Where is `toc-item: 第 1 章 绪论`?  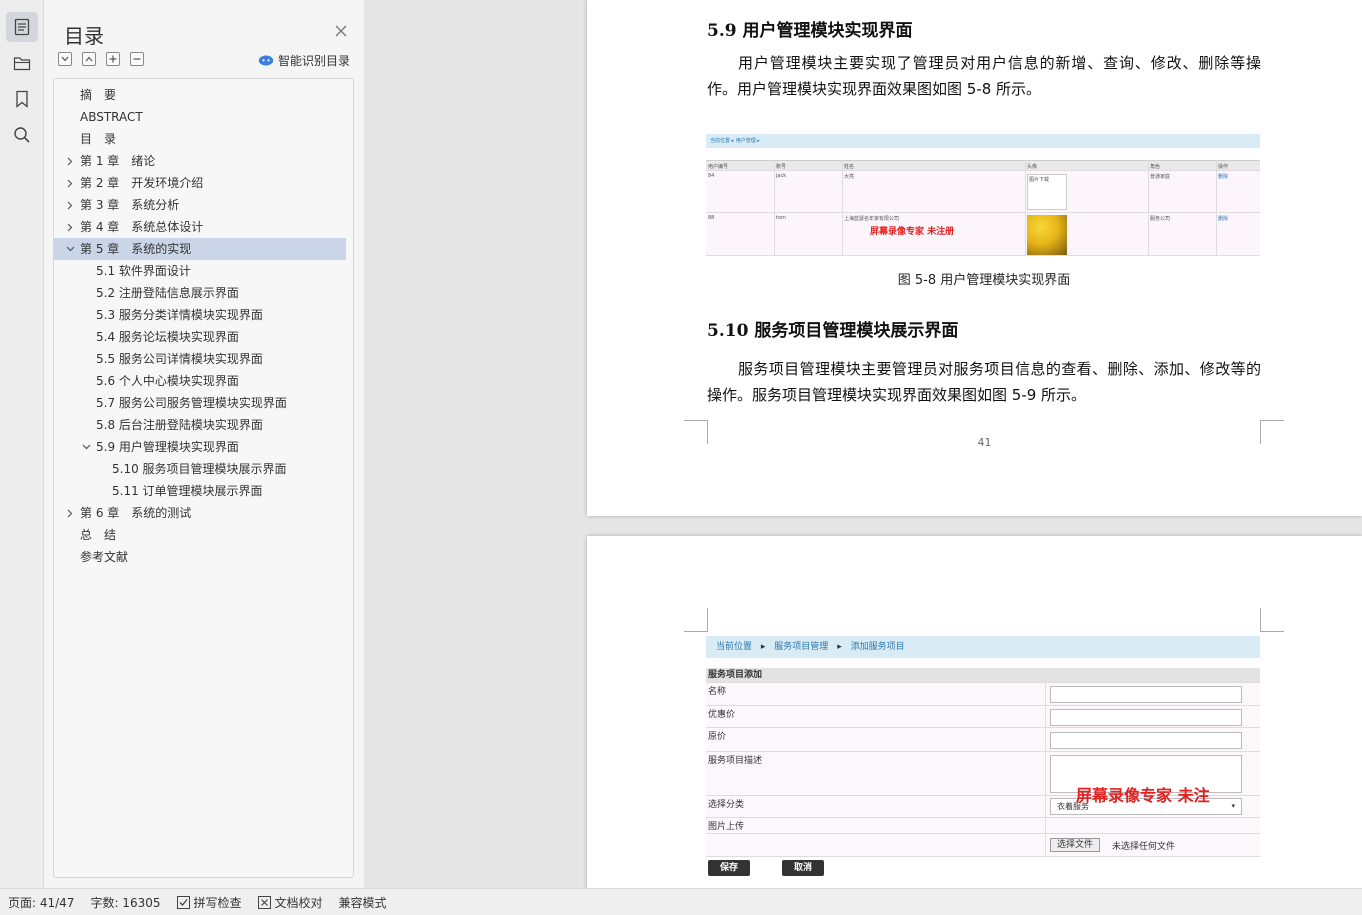 toc-item: 第 1 章 绪论 is located at coordinates (200, 161).